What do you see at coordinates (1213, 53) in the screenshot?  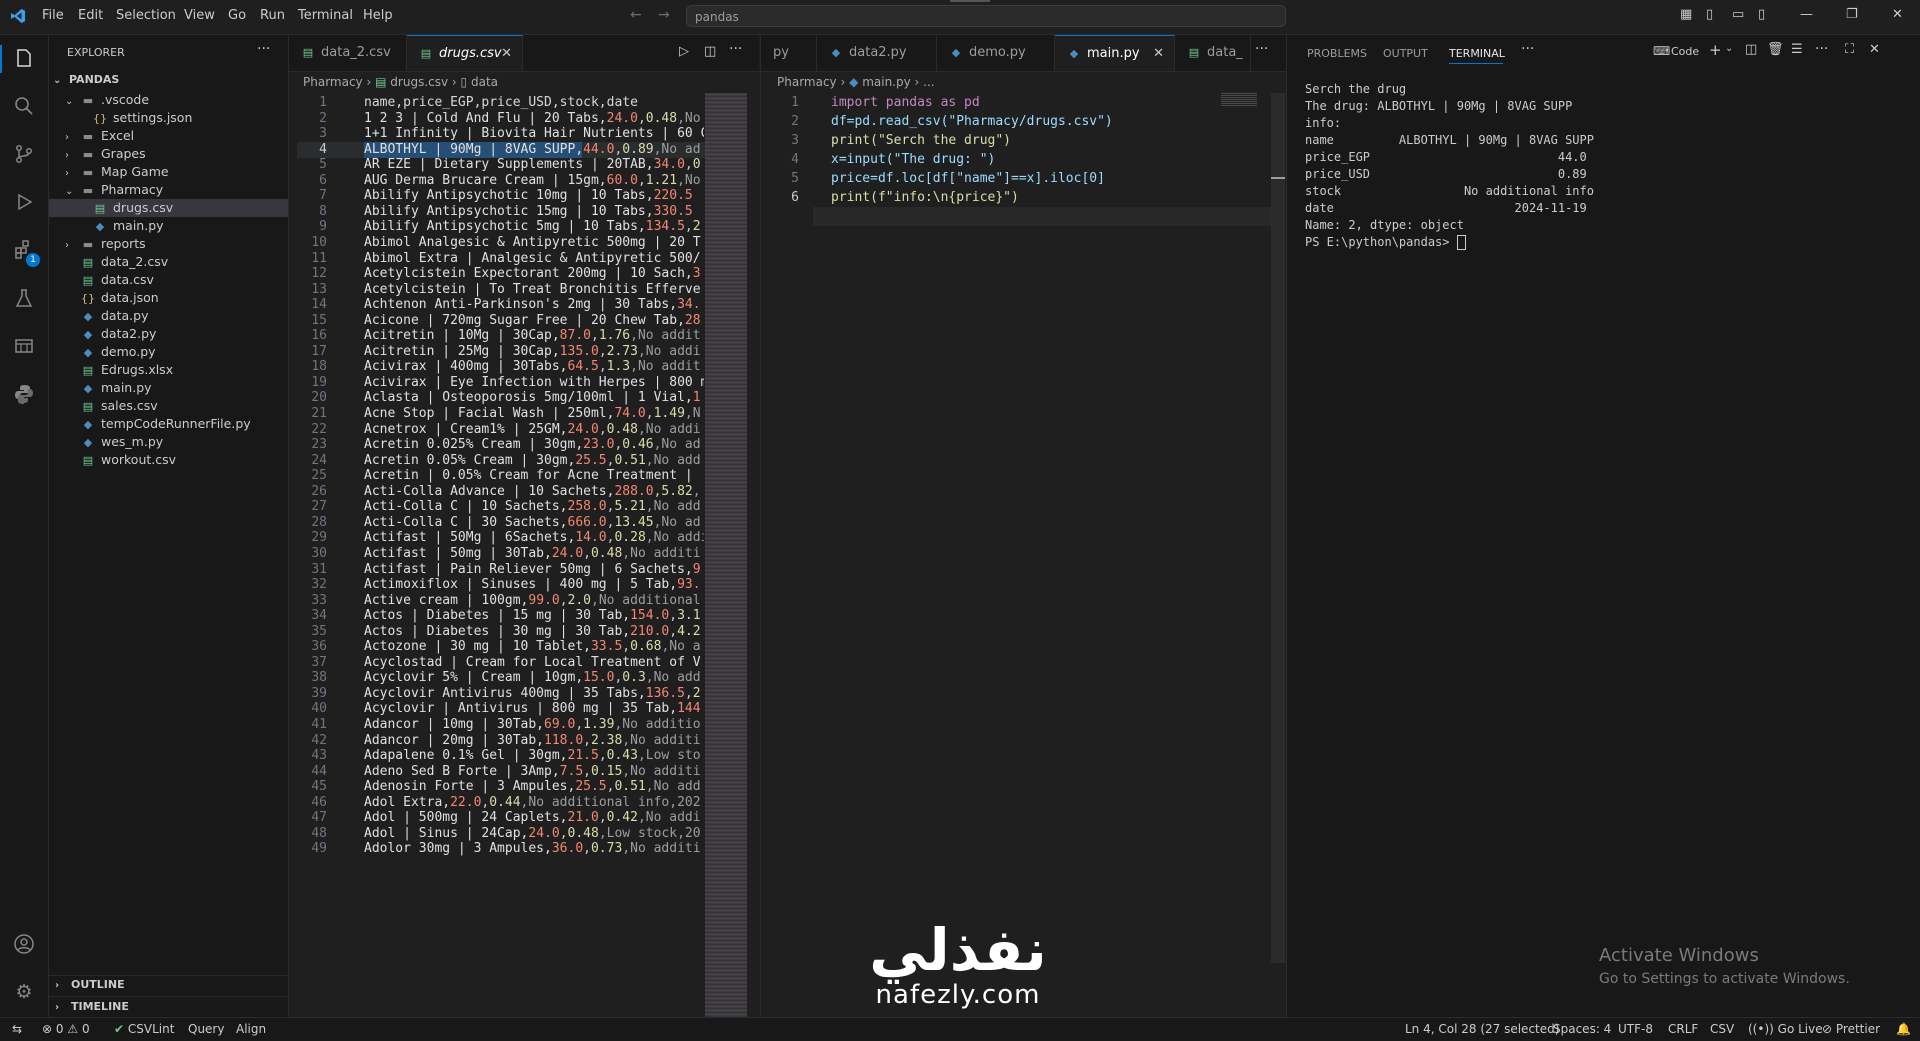 I see `tab-data-truncated: ▤ data_` at bounding box center [1213, 53].